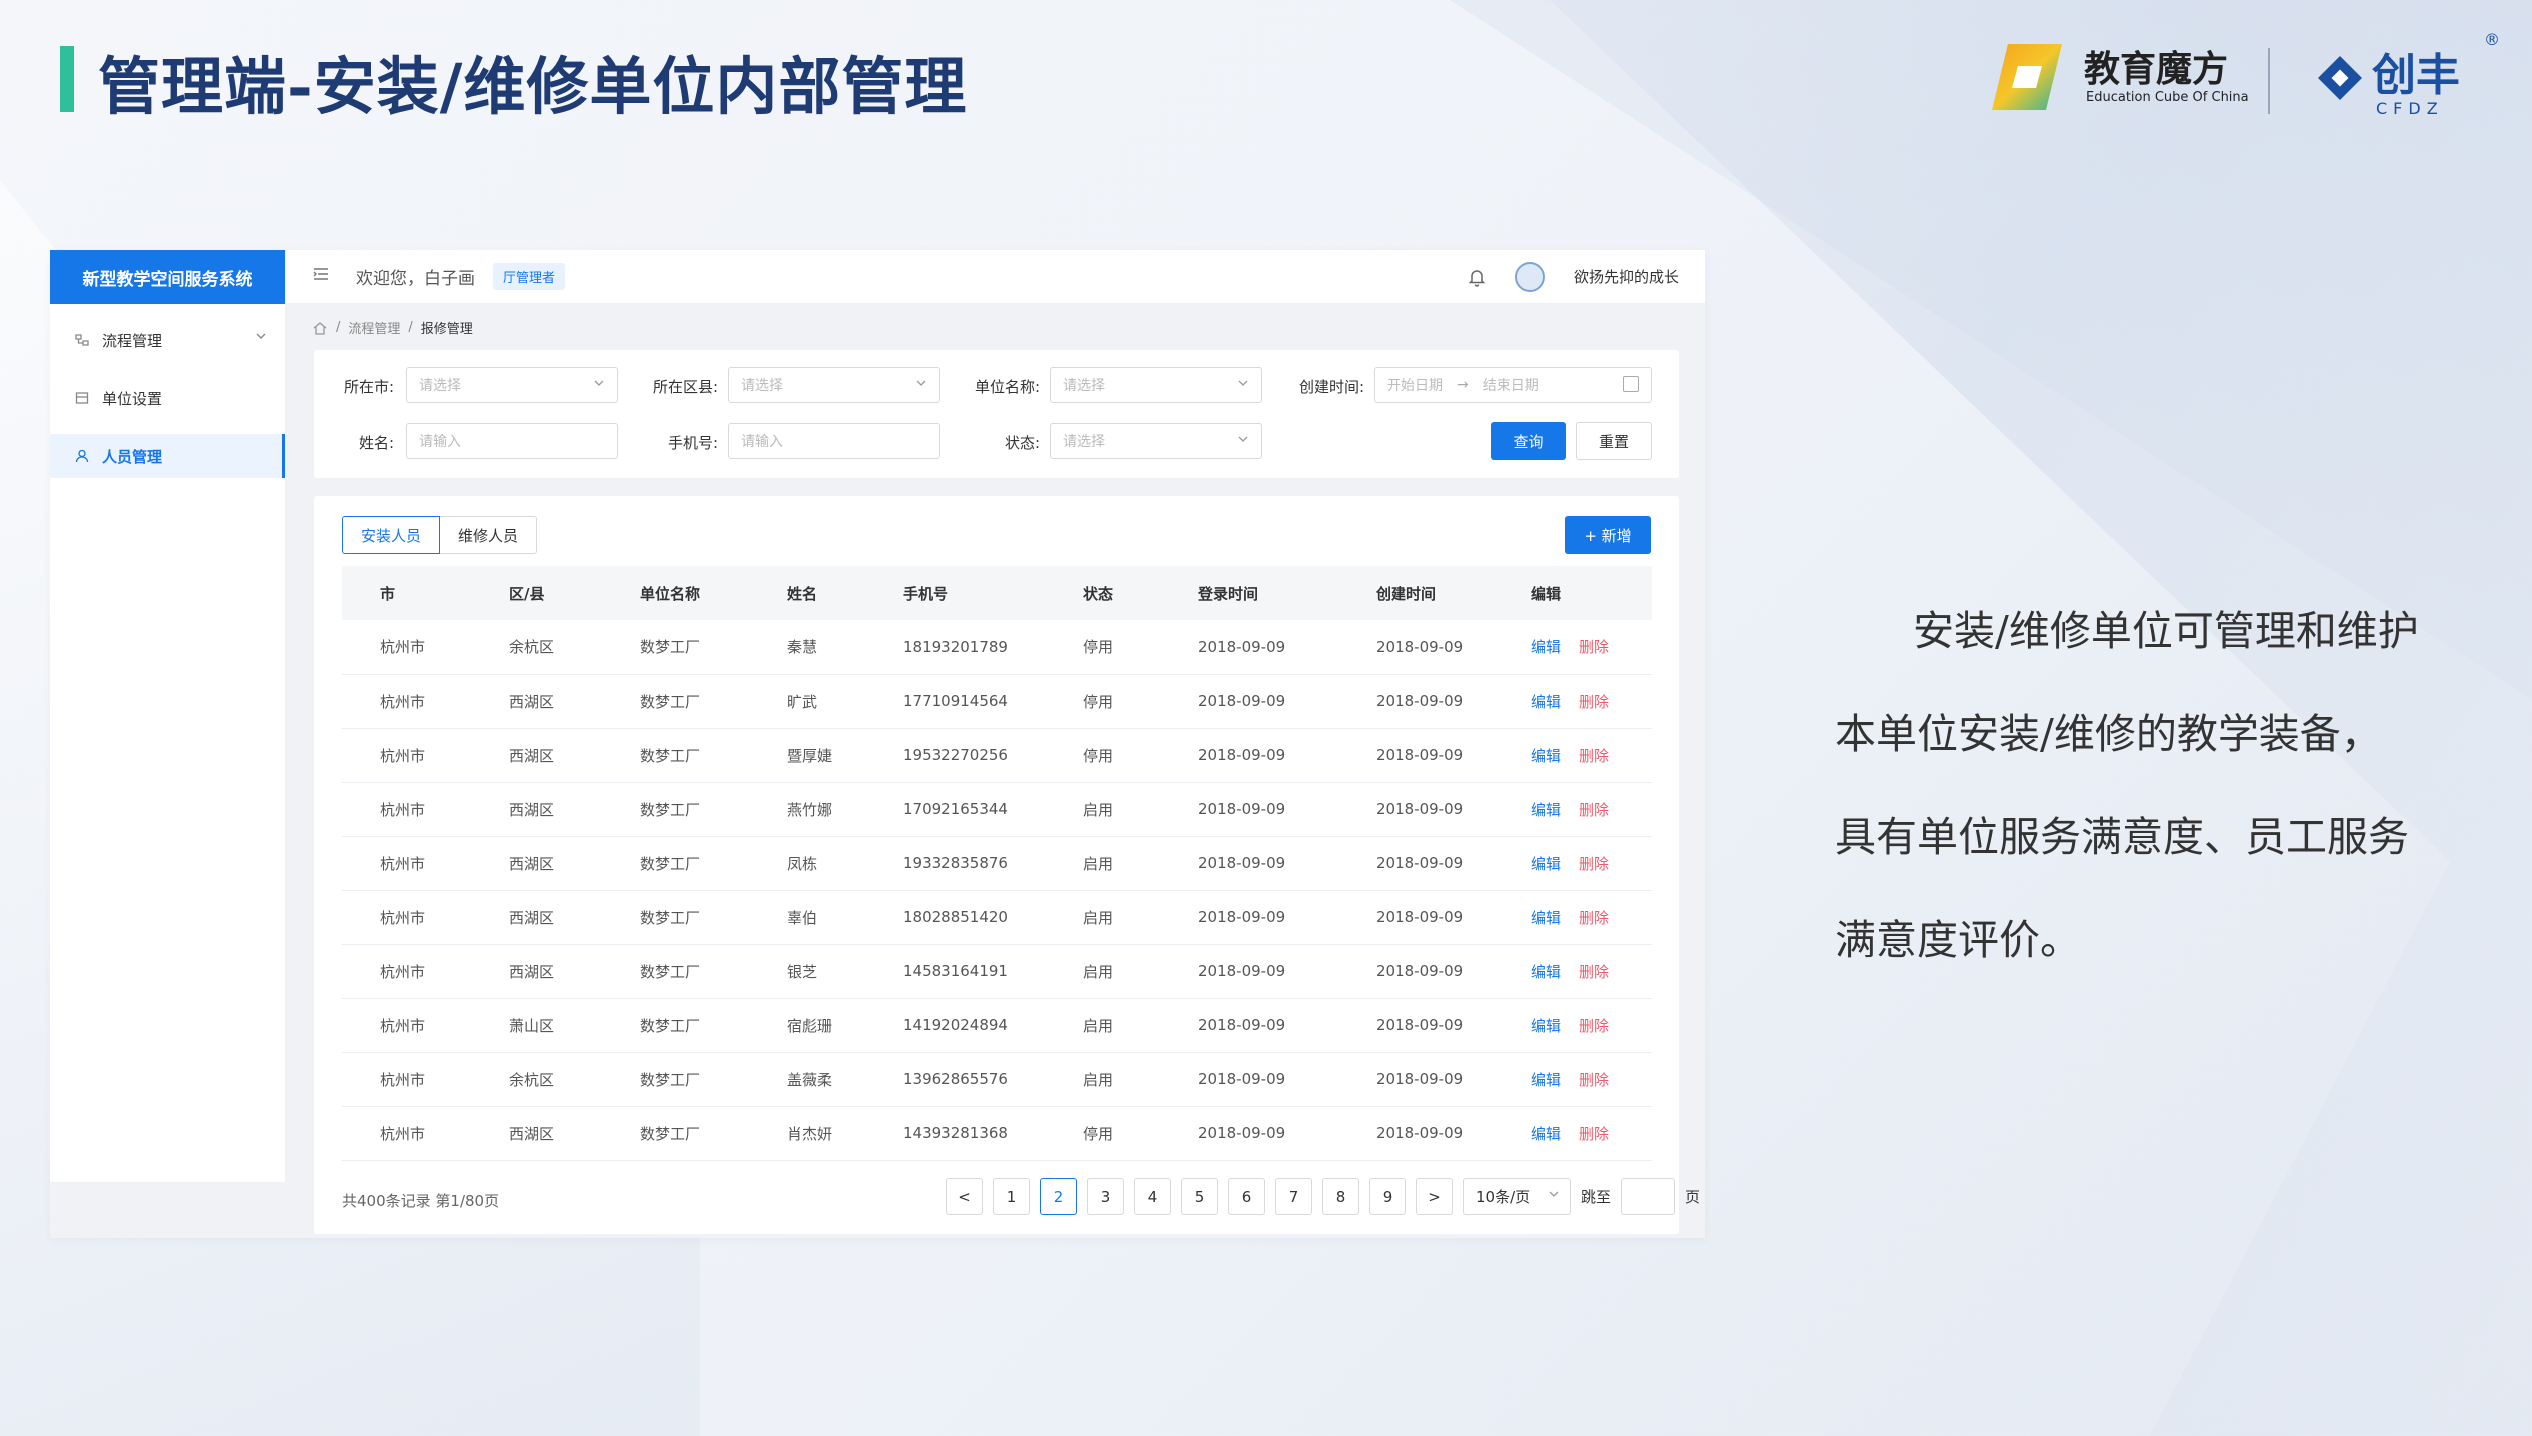  I want to click on sidebar-item-people: 人员管理, so click(167, 456).